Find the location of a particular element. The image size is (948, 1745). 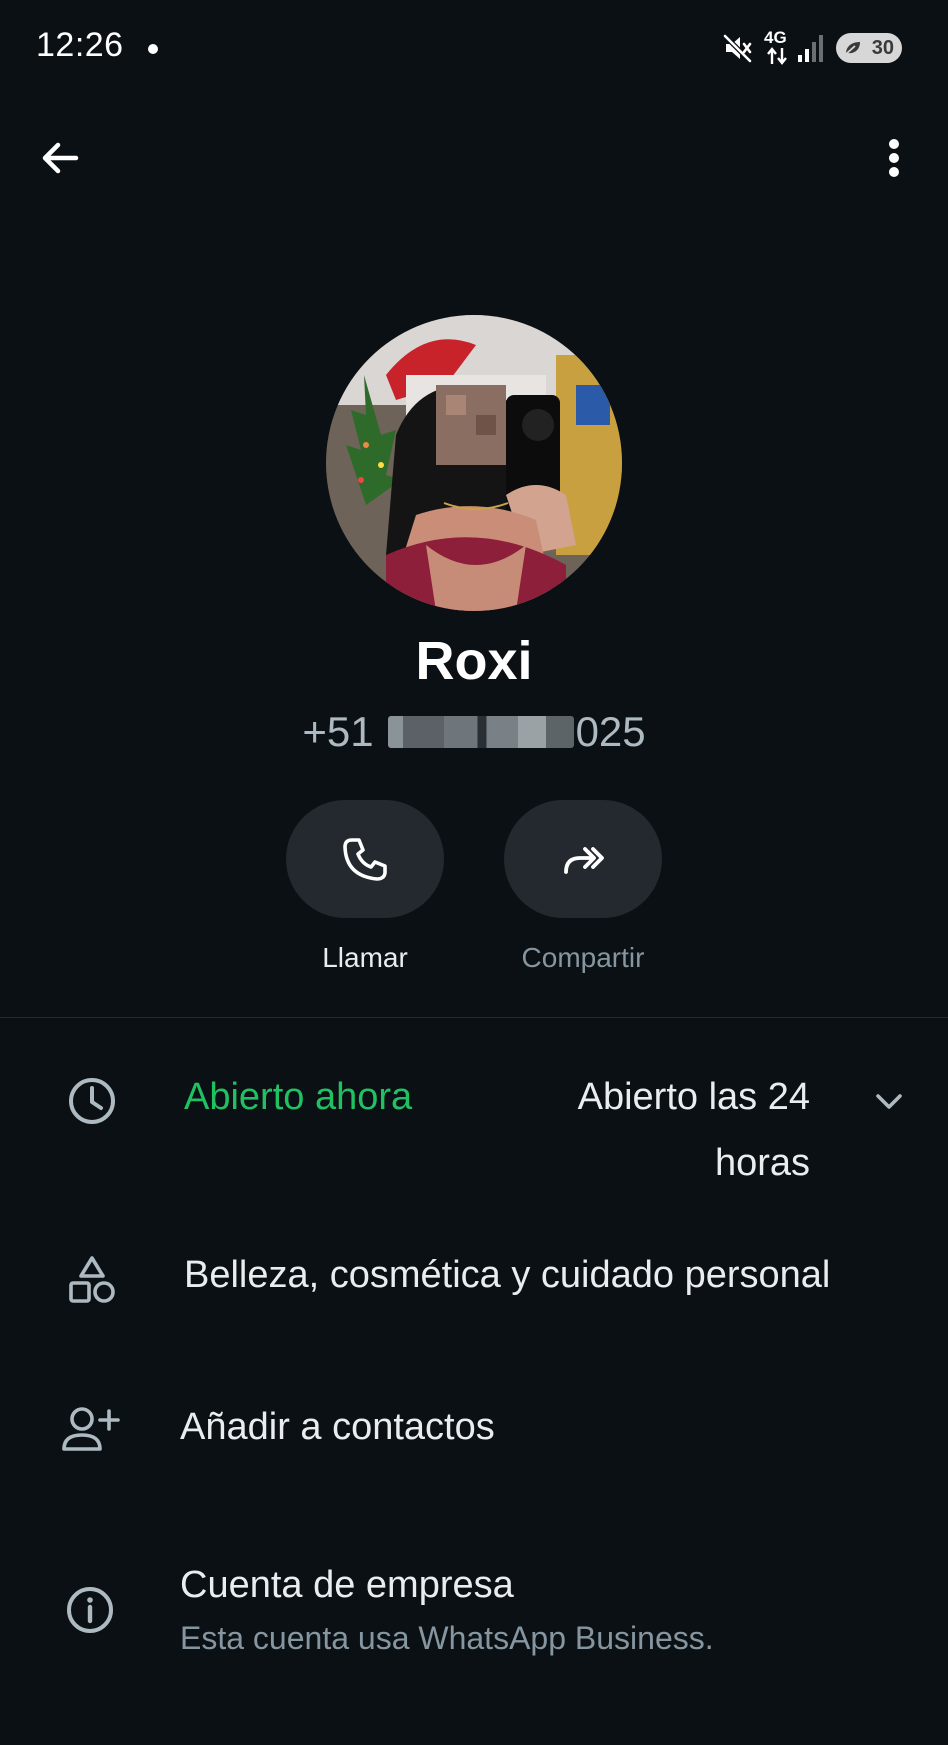

signal-icon is located at coordinates (810, 48).